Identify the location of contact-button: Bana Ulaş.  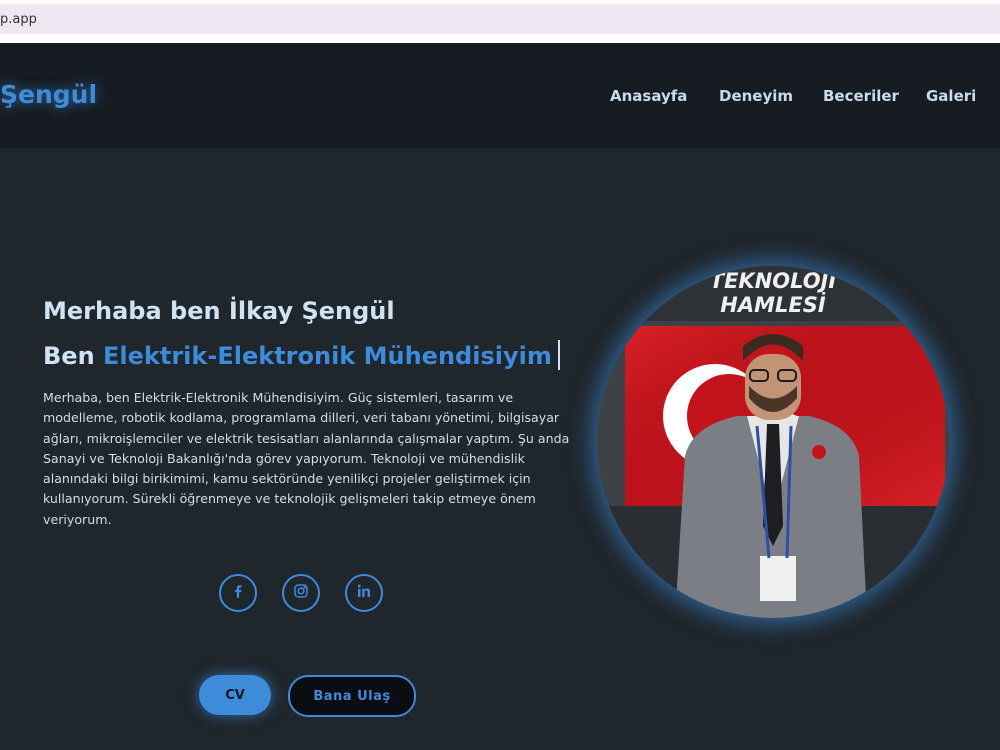
(352, 696).